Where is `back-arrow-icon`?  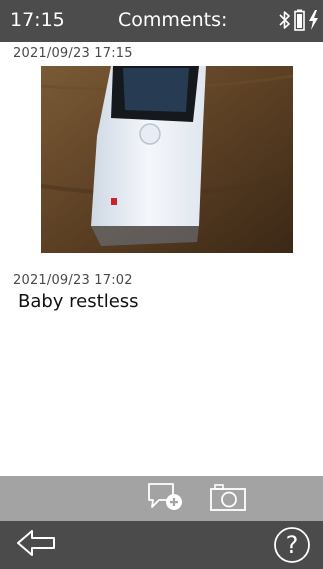 back-arrow-icon is located at coordinates (36, 545).